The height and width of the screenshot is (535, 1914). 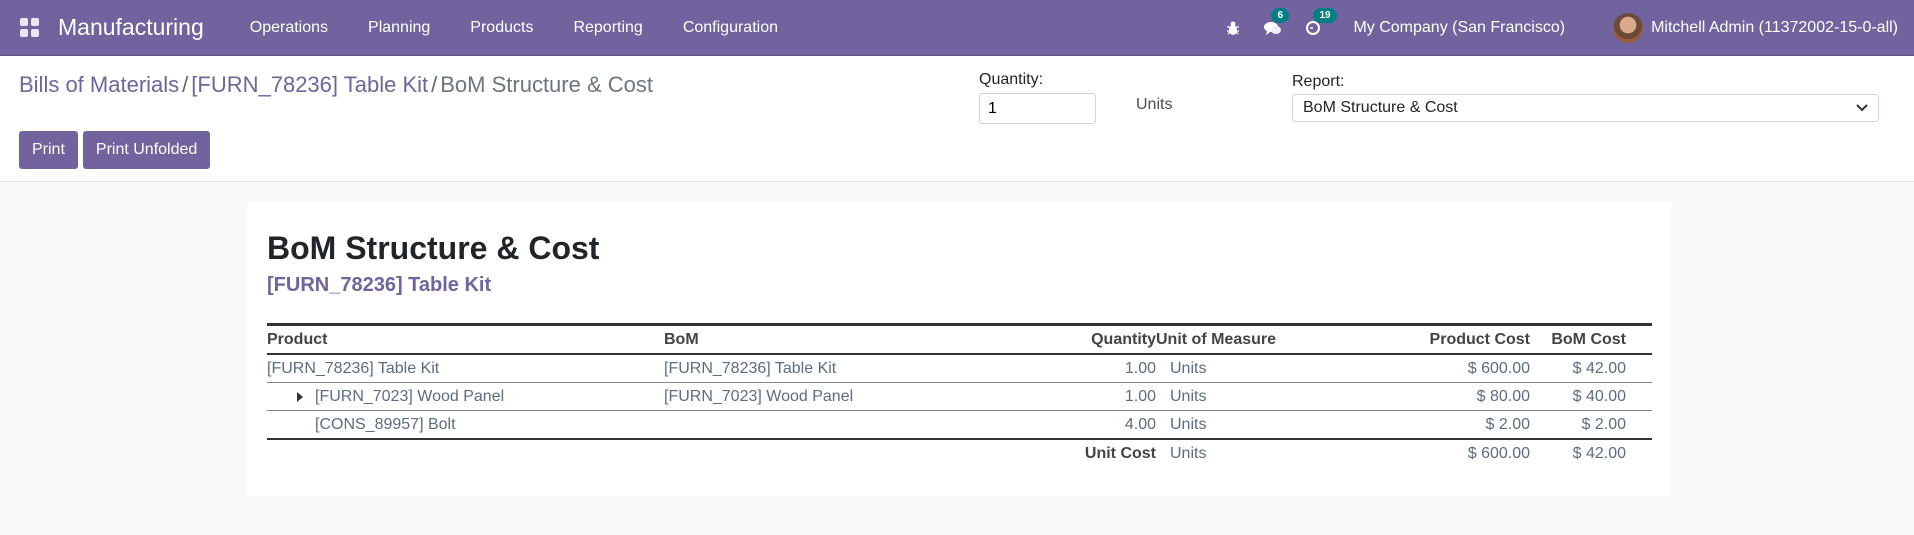 What do you see at coordinates (1256, 339) in the screenshot?
I see `col-uom: Unit of Measure` at bounding box center [1256, 339].